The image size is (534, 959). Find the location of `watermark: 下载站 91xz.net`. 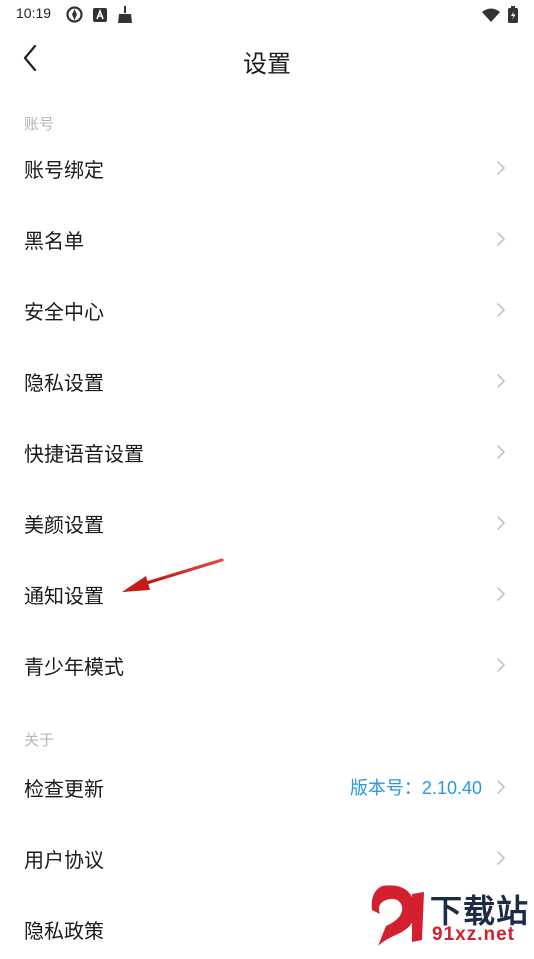

watermark: 下载站 91xz.net is located at coordinates (450, 916).